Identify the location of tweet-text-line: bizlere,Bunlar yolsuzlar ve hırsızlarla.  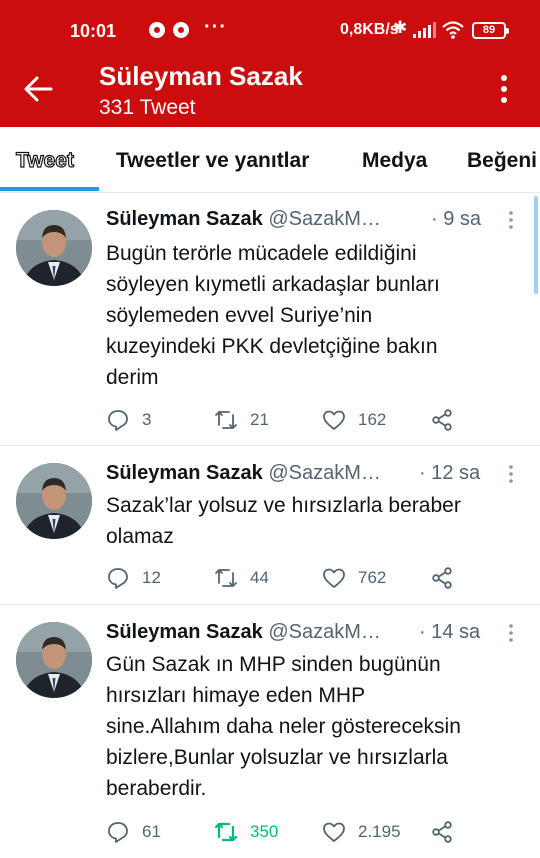
(277, 757).